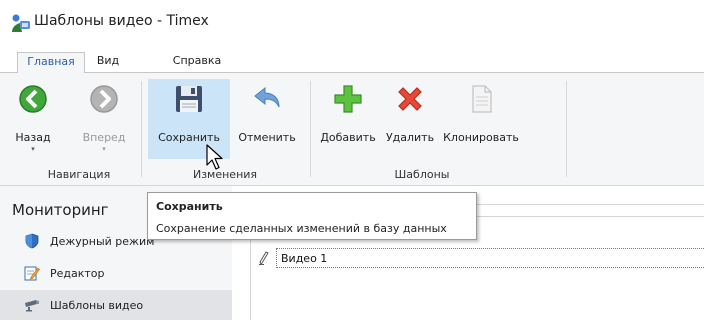 Image resolution: width=704 pixels, height=320 pixels. What do you see at coordinates (116, 273) in the screenshot?
I see `sidebar-item-editor: Редактор` at bounding box center [116, 273].